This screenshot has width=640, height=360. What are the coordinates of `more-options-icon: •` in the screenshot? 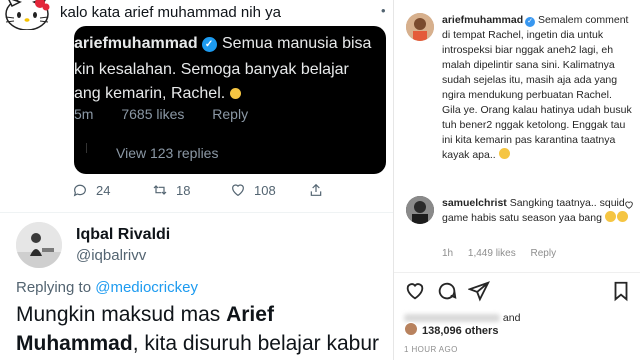 It's located at (383, 10).